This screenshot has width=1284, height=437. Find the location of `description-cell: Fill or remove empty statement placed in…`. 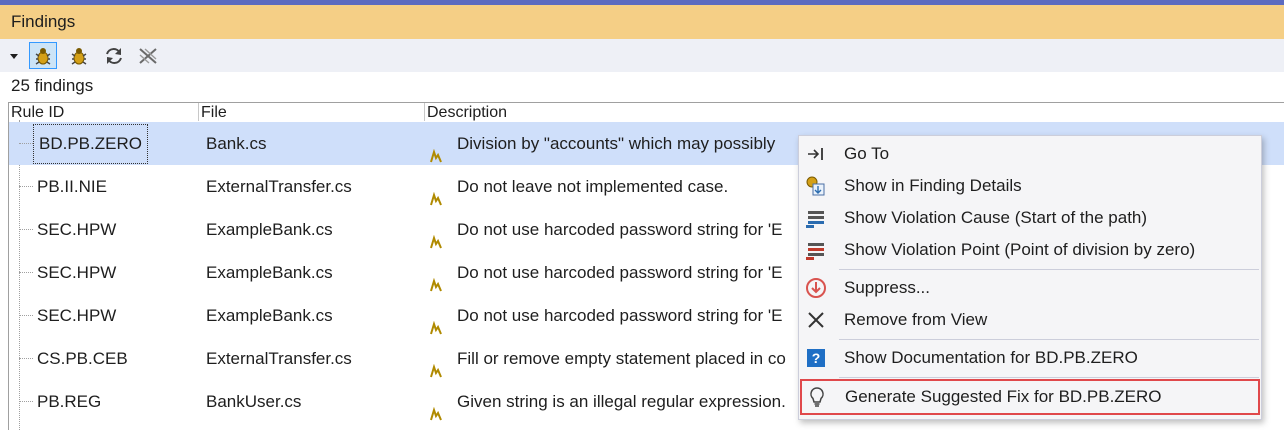

description-cell: Fill or remove empty statement placed in… is located at coordinates (621, 358).